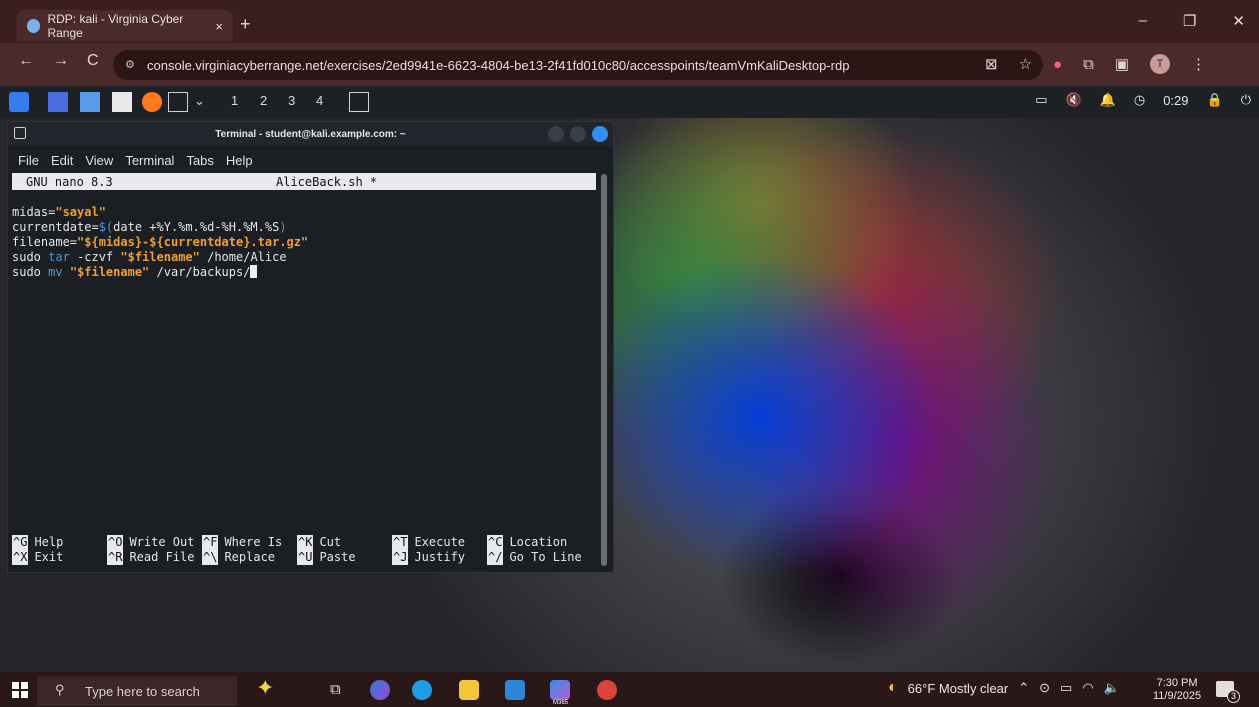 This screenshot has width=1259, height=707. I want to click on chrome-icon, so click(607, 690).